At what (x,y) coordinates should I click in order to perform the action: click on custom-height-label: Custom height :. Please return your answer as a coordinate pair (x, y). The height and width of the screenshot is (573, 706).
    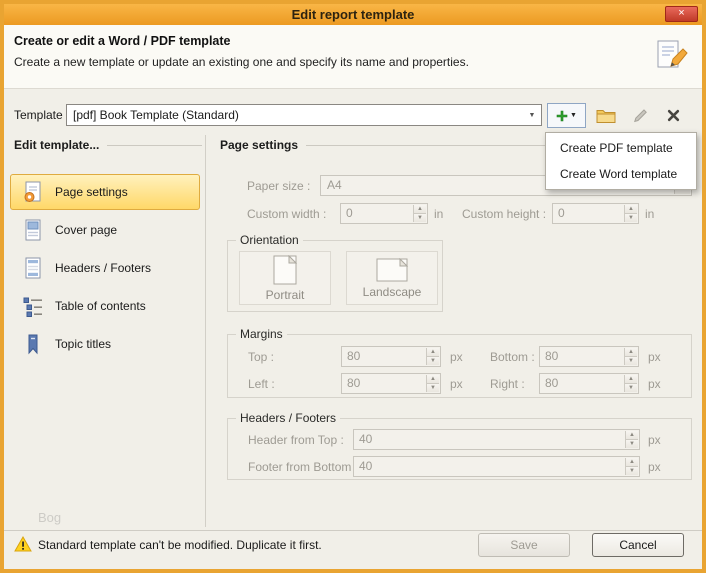
    Looking at the image, I should click on (504, 214).